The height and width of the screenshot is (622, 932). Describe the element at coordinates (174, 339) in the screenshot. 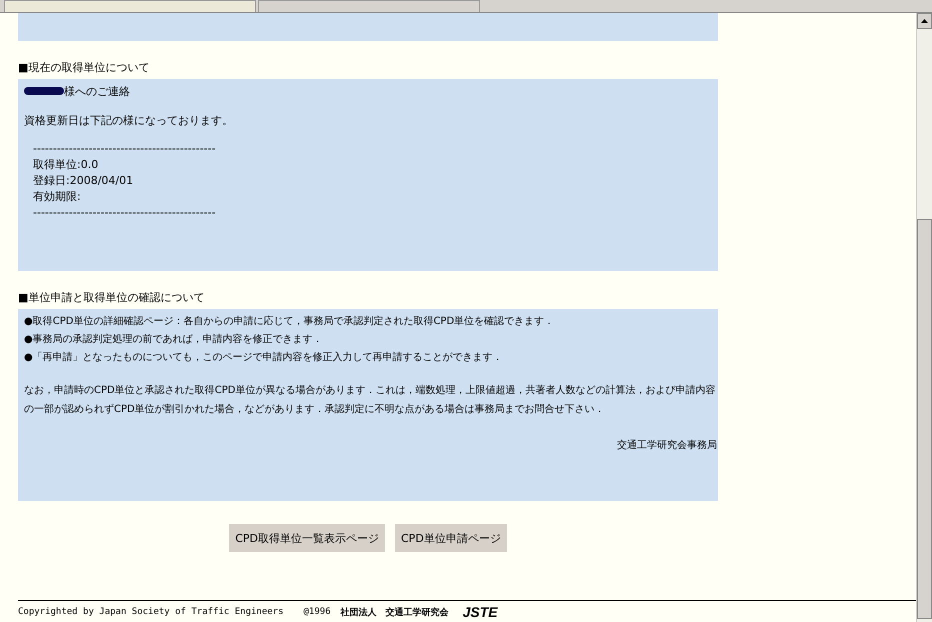

I see `bullet-text: ●事務局の承認判定処理の前であれば，申請内容を修正できます．` at that location.